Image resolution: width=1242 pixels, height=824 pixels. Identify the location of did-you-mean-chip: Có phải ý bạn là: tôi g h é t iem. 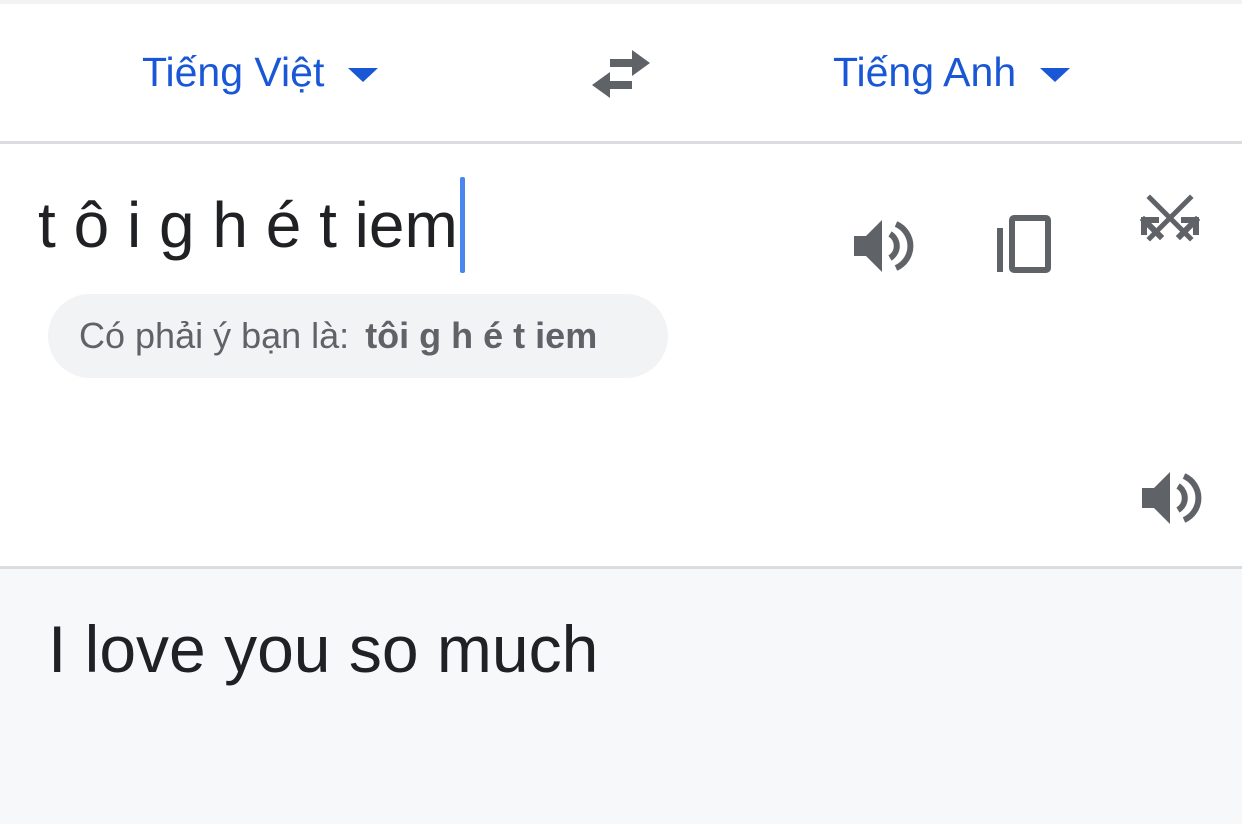
(358, 336).